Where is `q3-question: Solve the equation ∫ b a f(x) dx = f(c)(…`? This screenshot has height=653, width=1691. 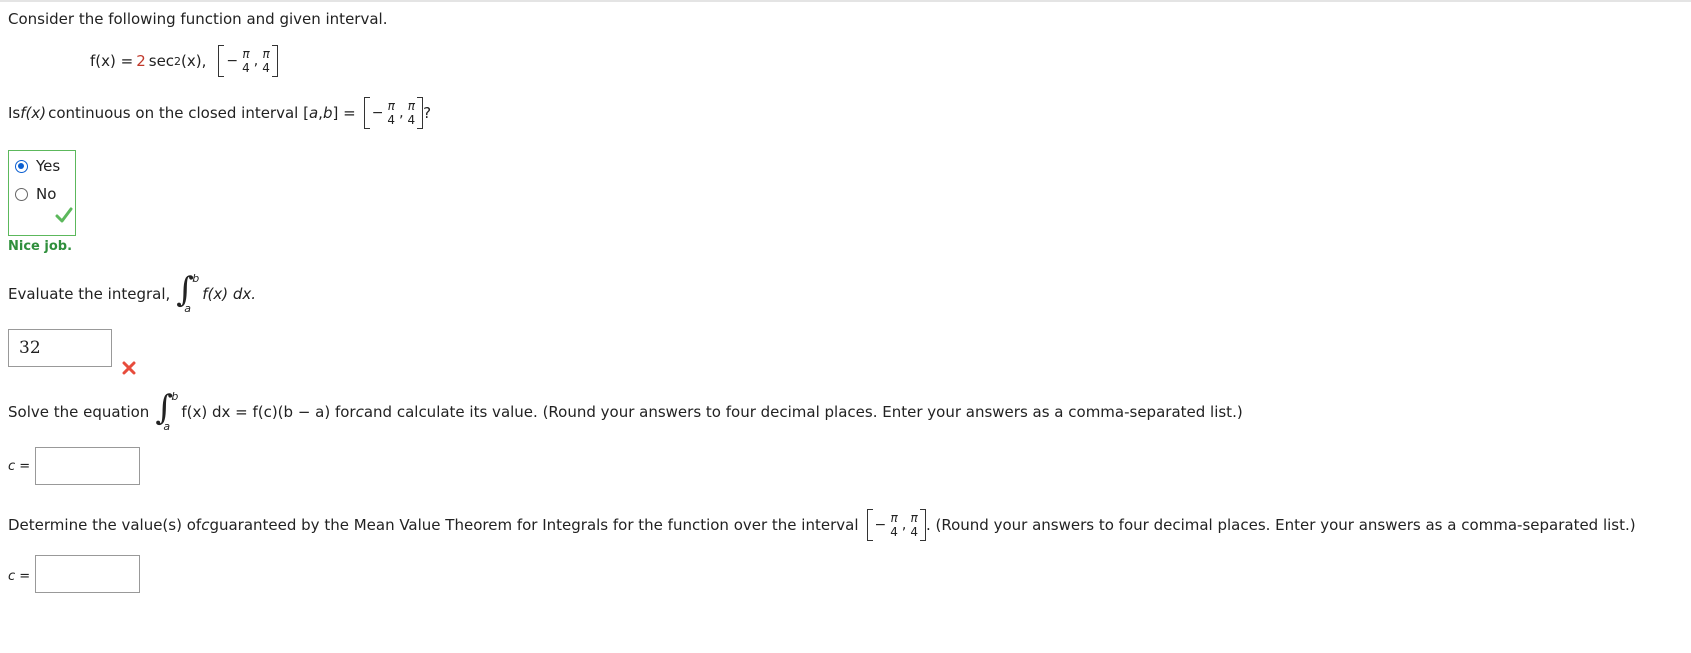
q3-question: Solve the equation ∫ b a f(x) dx = f(c)(… is located at coordinates (625, 410).